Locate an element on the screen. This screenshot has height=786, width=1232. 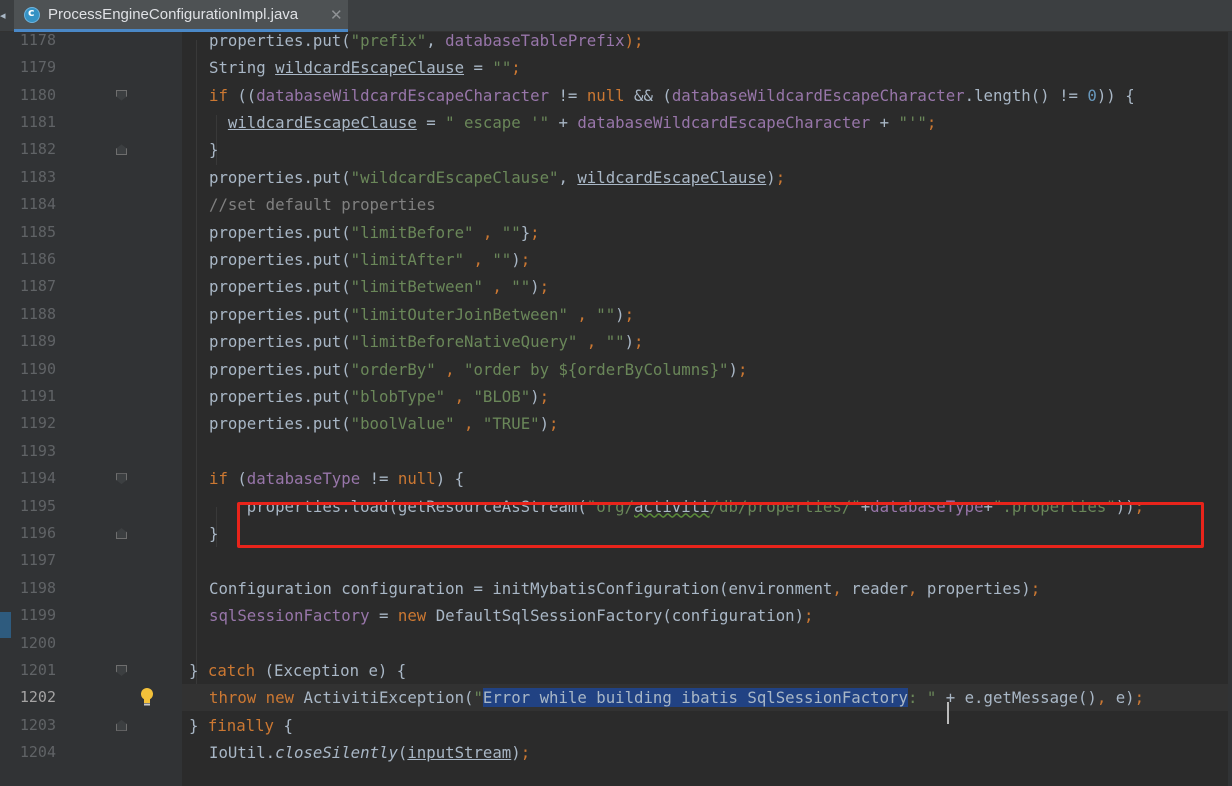
line-number: 1200 is located at coordinates (37, 642).